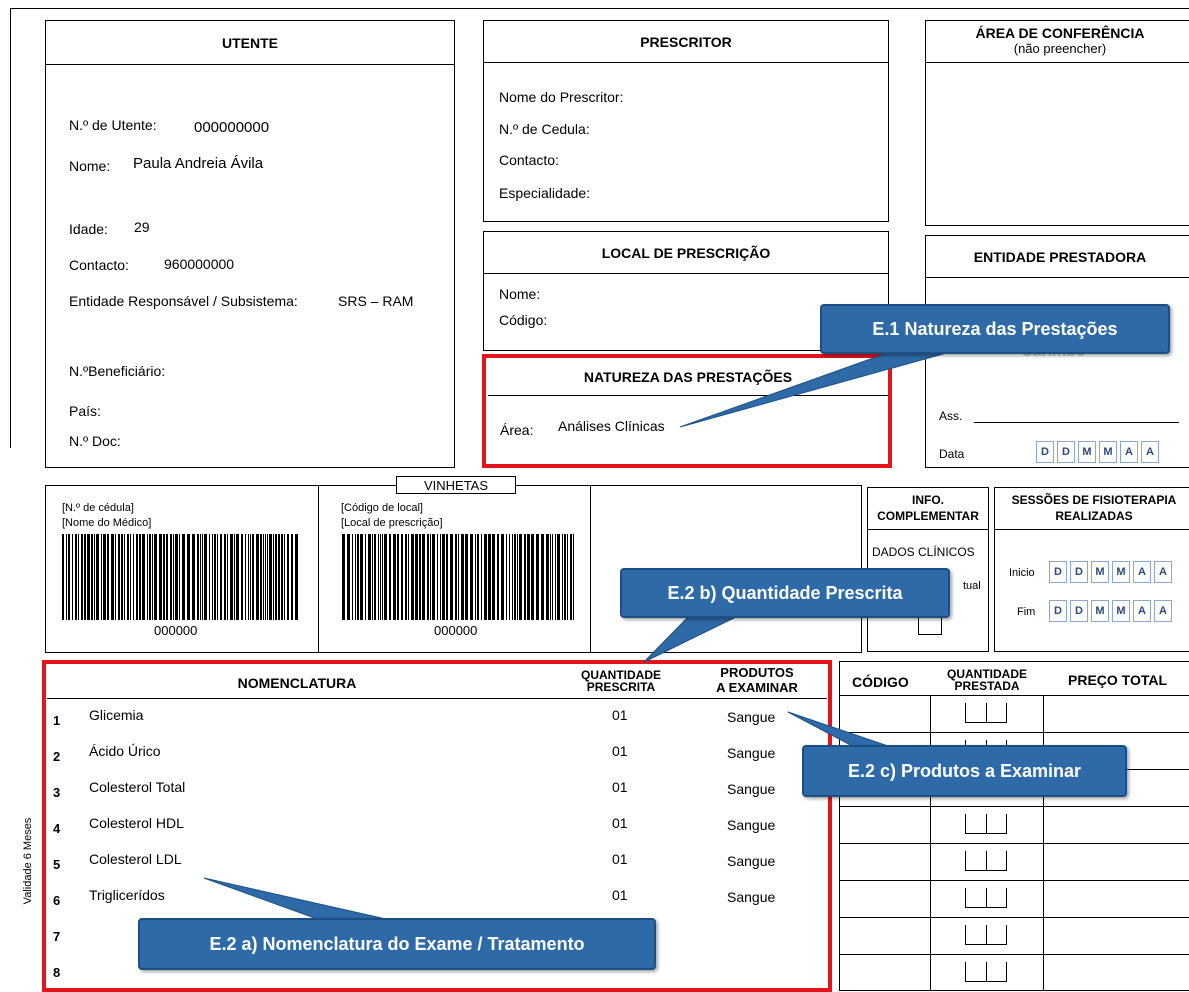  What do you see at coordinates (995, 329) in the screenshot?
I see `callout-e1: E.1 Natureza das Prestações` at bounding box center [995, 329].